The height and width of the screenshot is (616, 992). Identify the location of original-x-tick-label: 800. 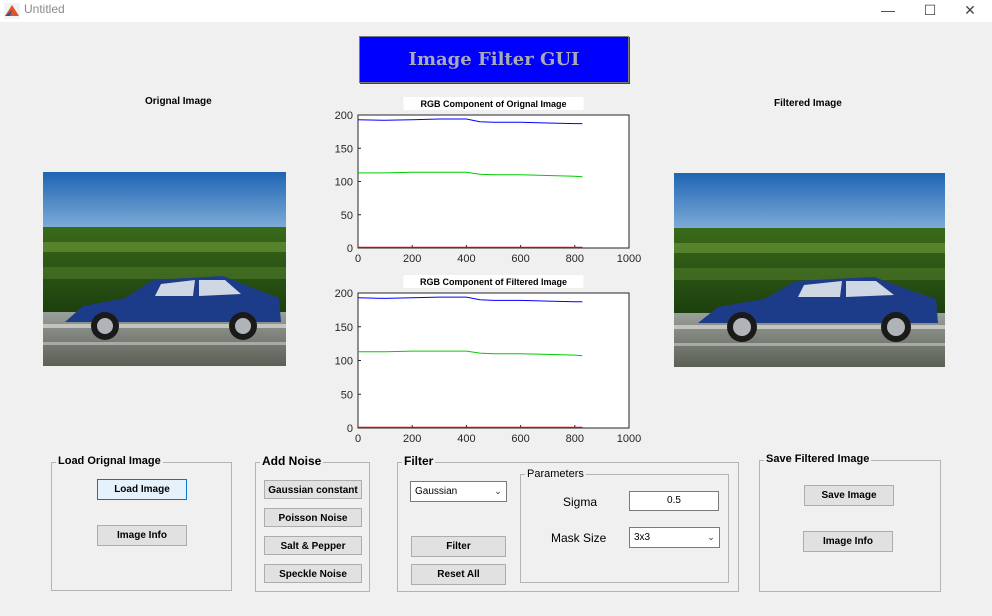
(575, 259).